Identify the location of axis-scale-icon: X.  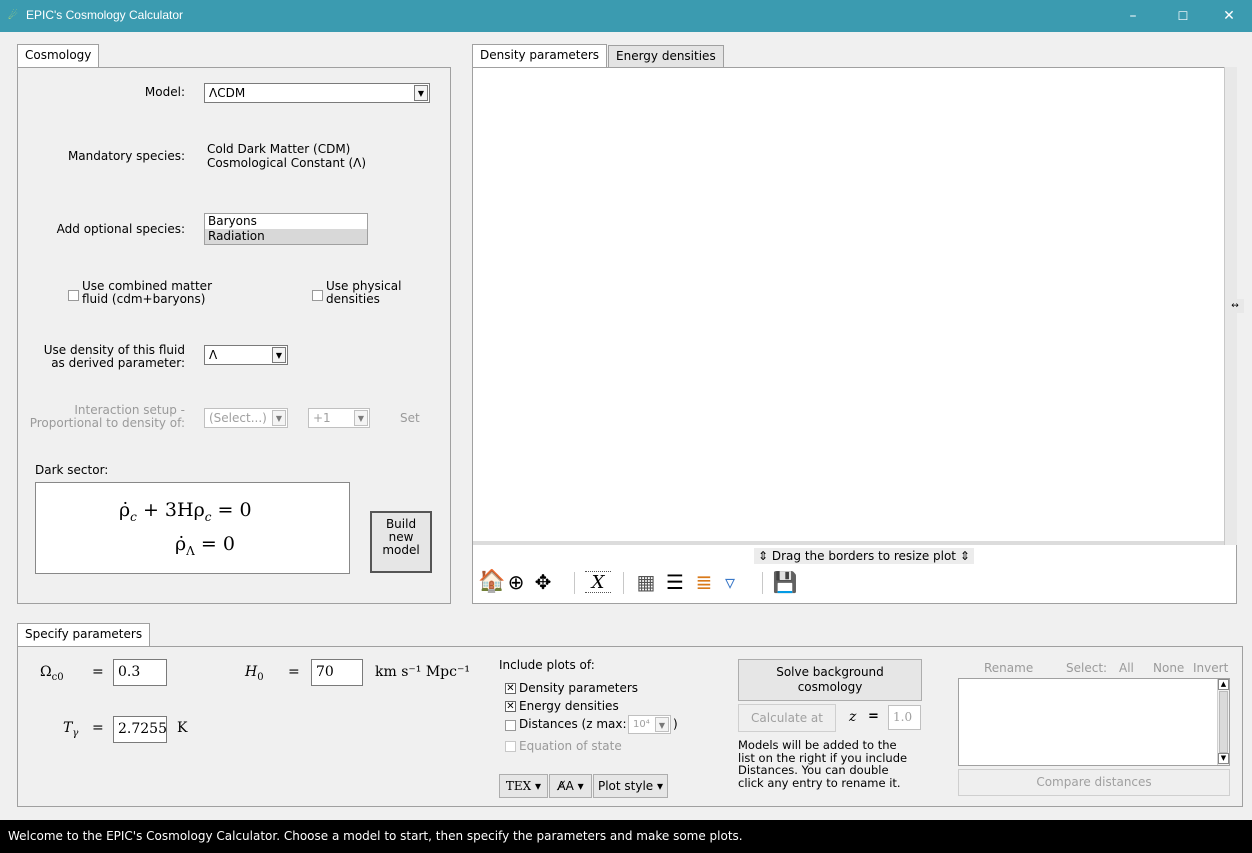
(598, 582).